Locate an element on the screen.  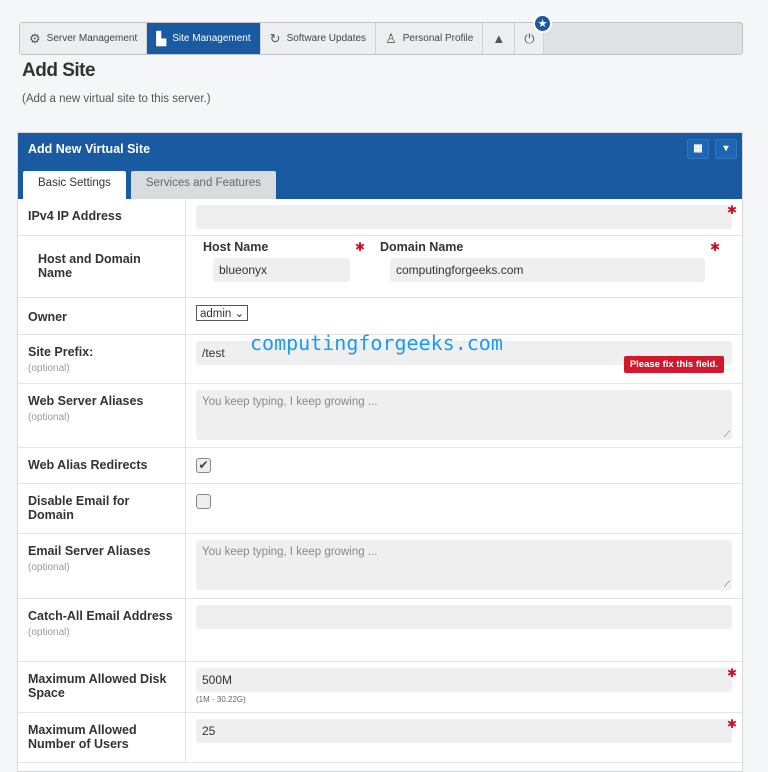
page-subtitle: (Add a new virtual site to this server.) is located at coordinates (116, 99).